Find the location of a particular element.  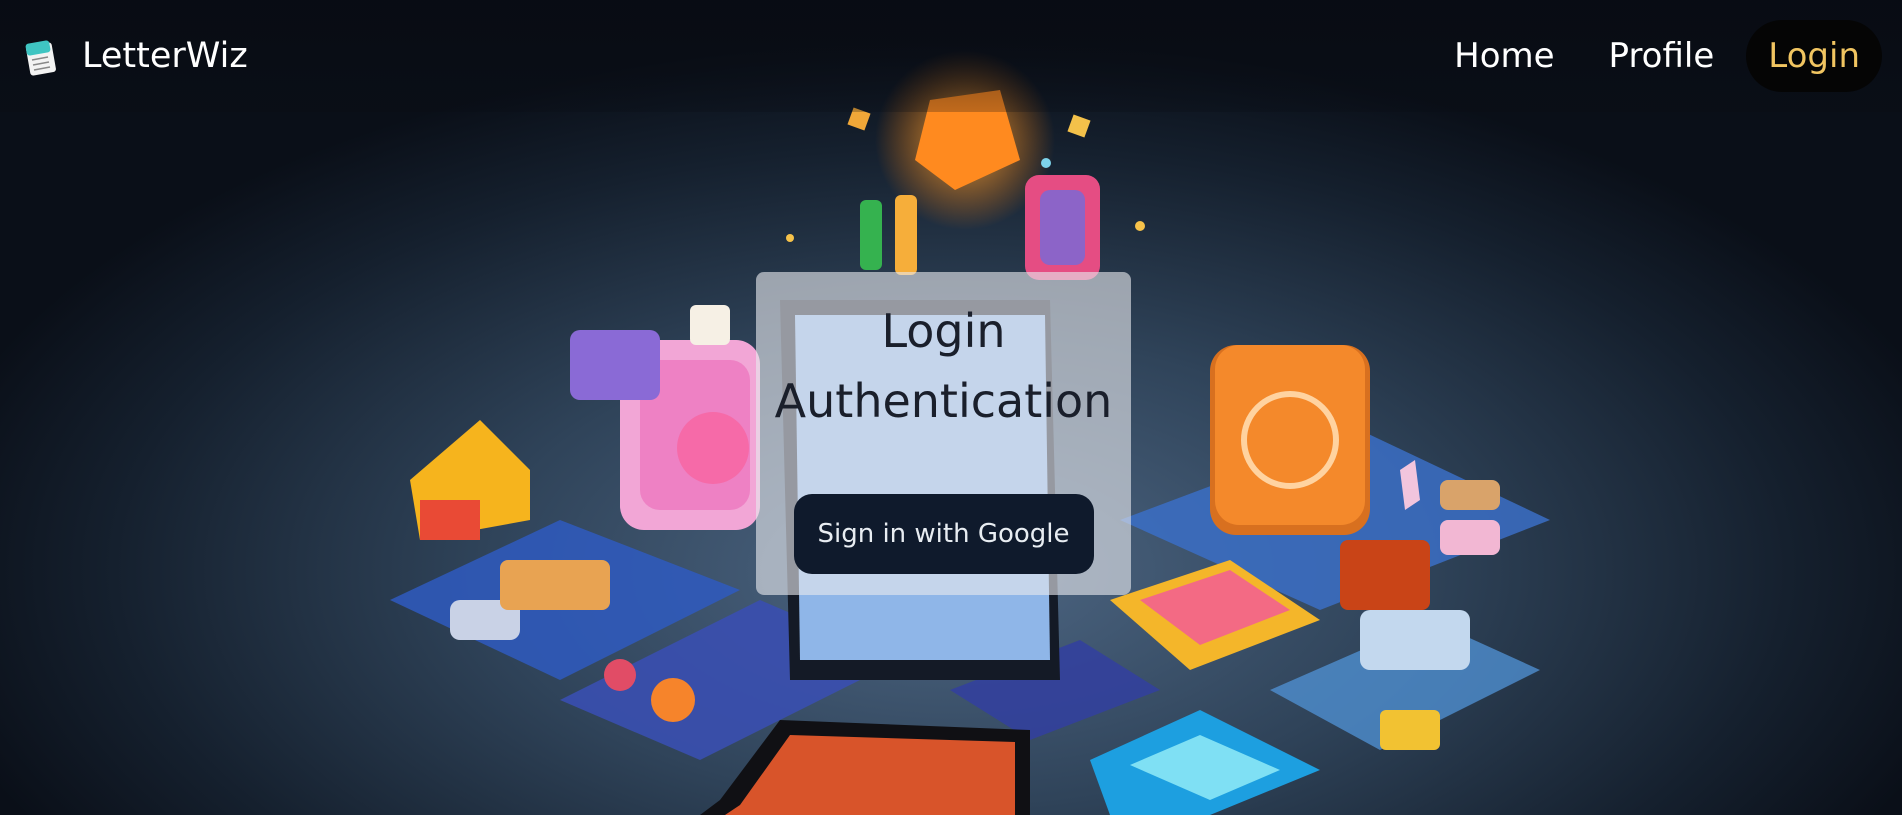

nav-profile-link: Profile is located at coordinates (1662, 56).